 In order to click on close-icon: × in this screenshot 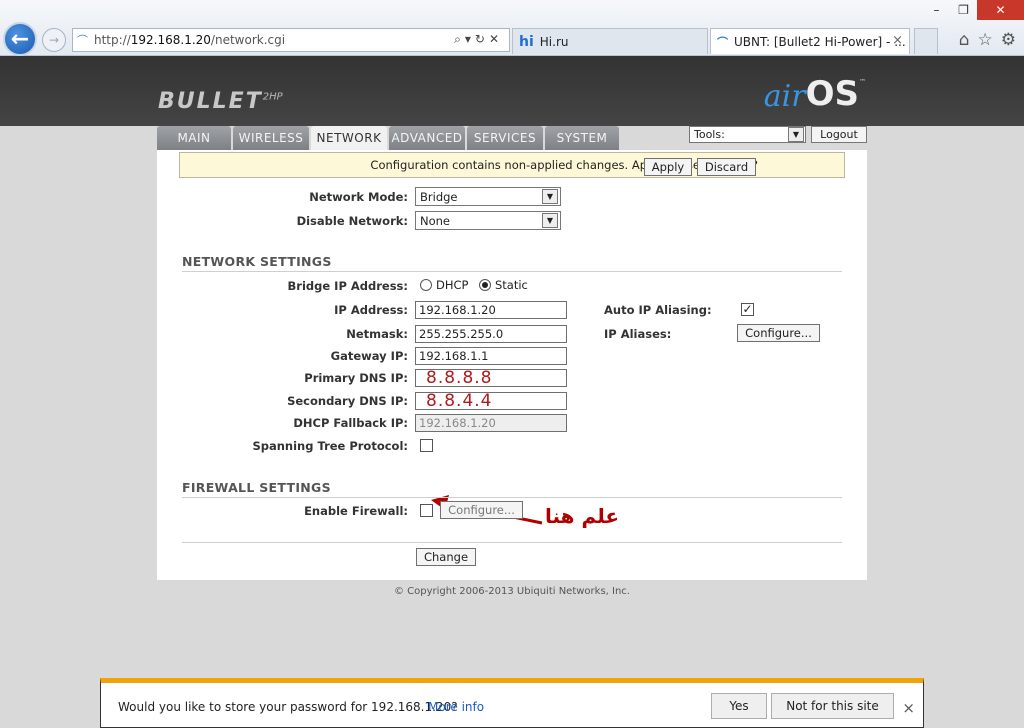, I will do `click(908, 708)`.